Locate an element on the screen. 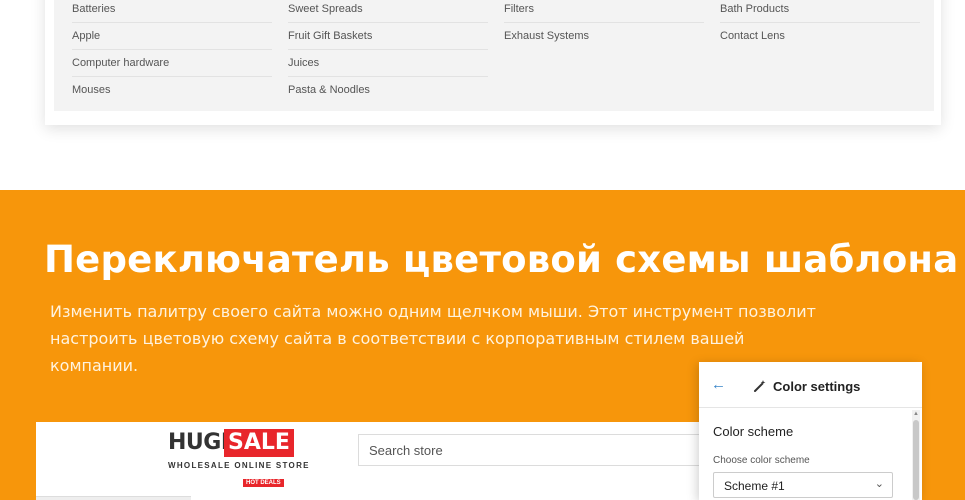 Image resolution: width=965 pixels, height=500 pixels. panel-header: ← Color settings is located at coordinates (810, 385).